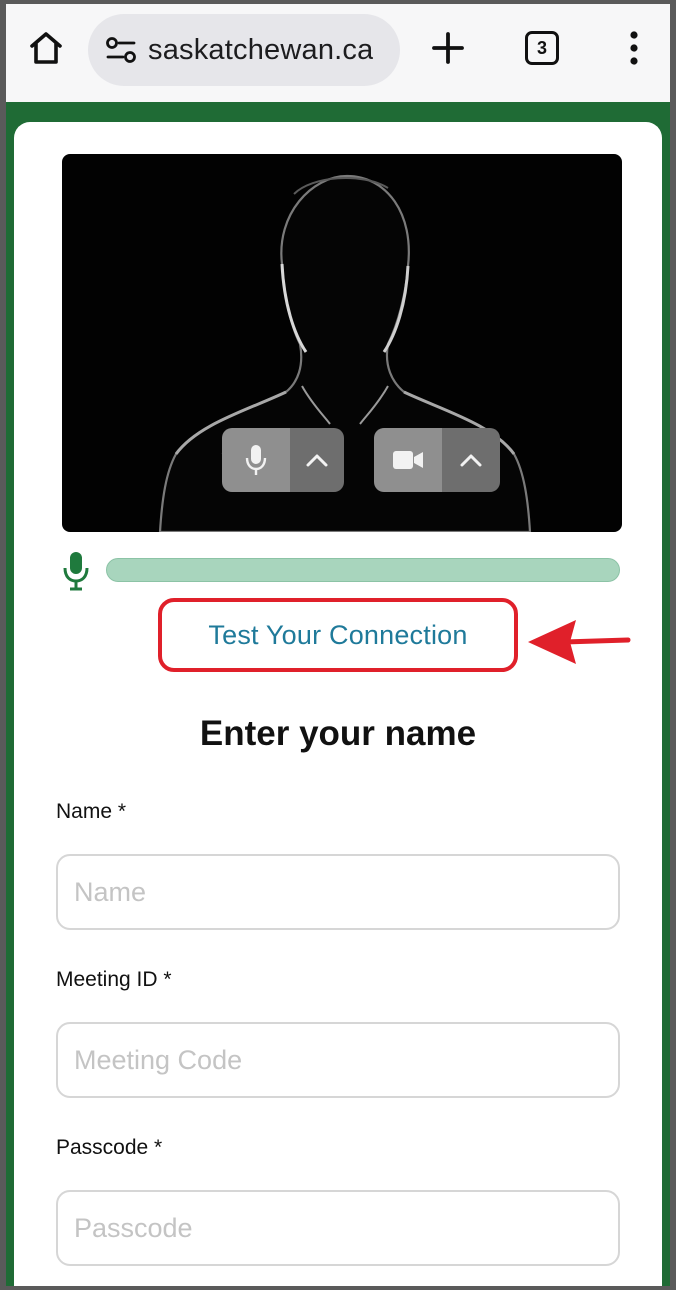  I want to click on site-settings-icon, so click(121, 50).